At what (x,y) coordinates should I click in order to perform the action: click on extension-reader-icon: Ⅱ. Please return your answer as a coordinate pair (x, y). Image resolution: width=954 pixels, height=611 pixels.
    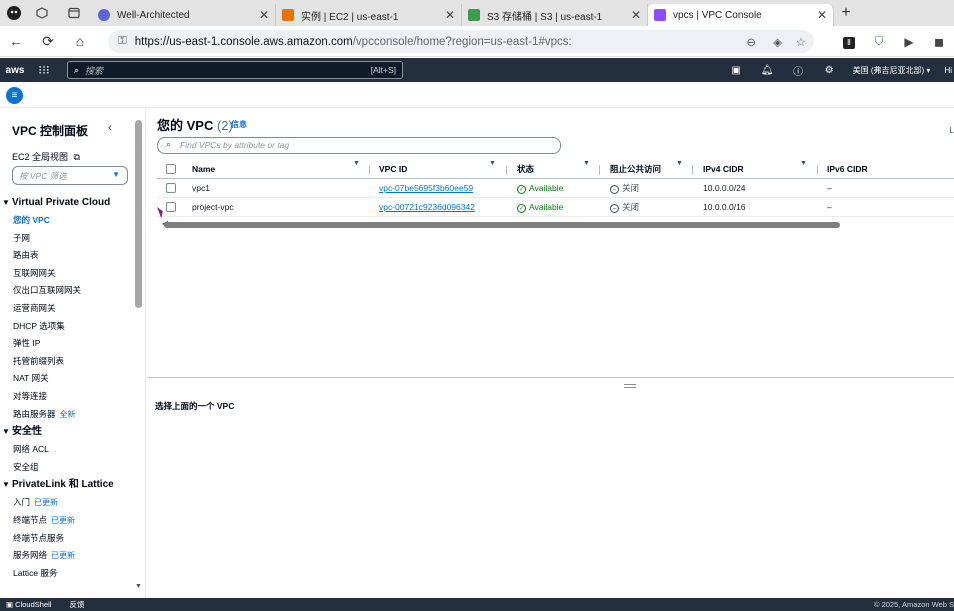
    Looking at the image, I should click on (849, 41).